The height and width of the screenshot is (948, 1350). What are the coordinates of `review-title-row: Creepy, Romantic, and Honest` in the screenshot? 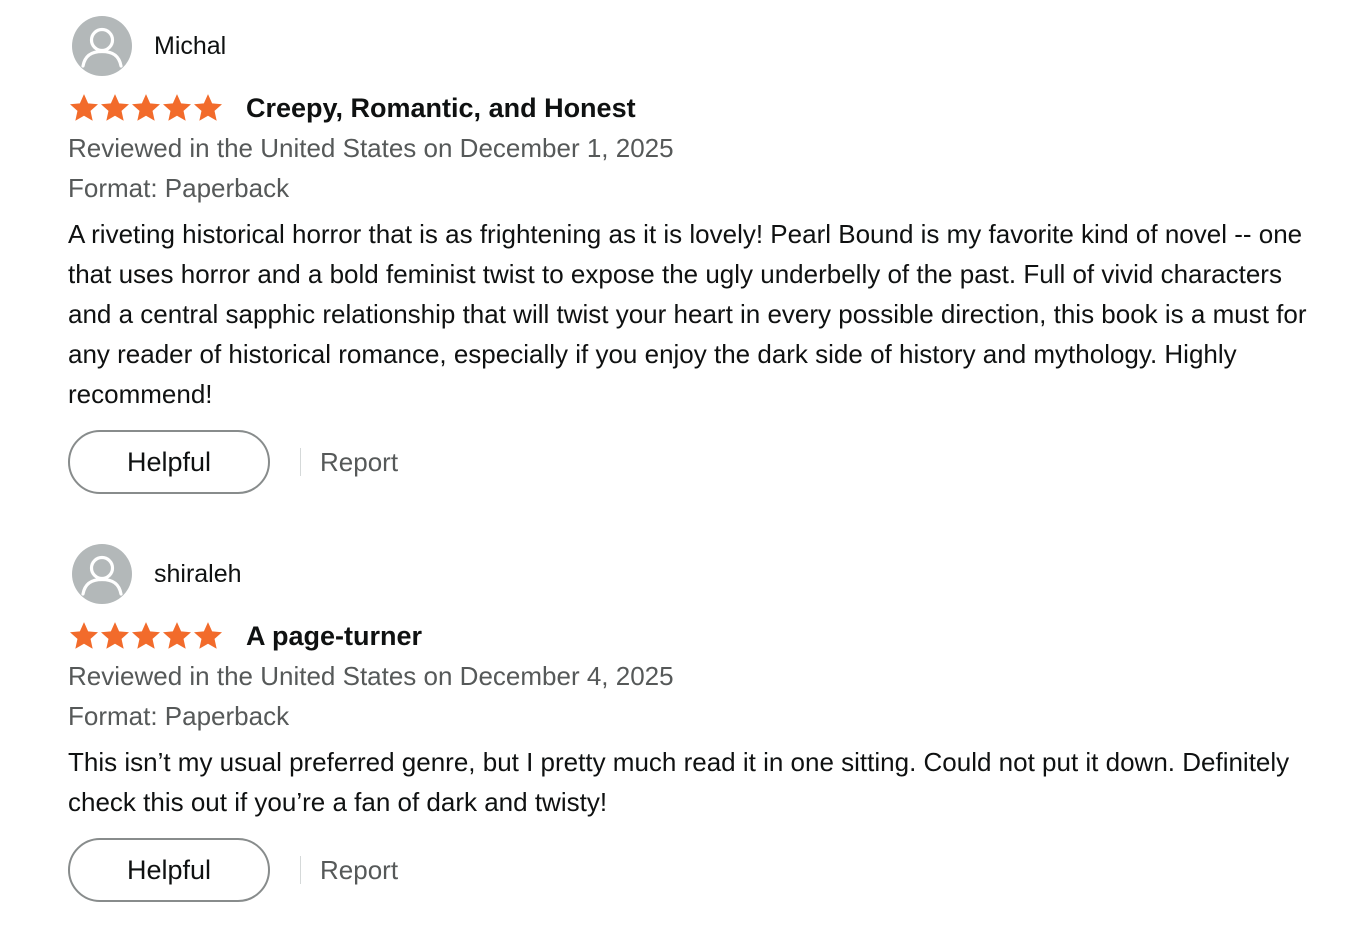 It's located at (698, 108).